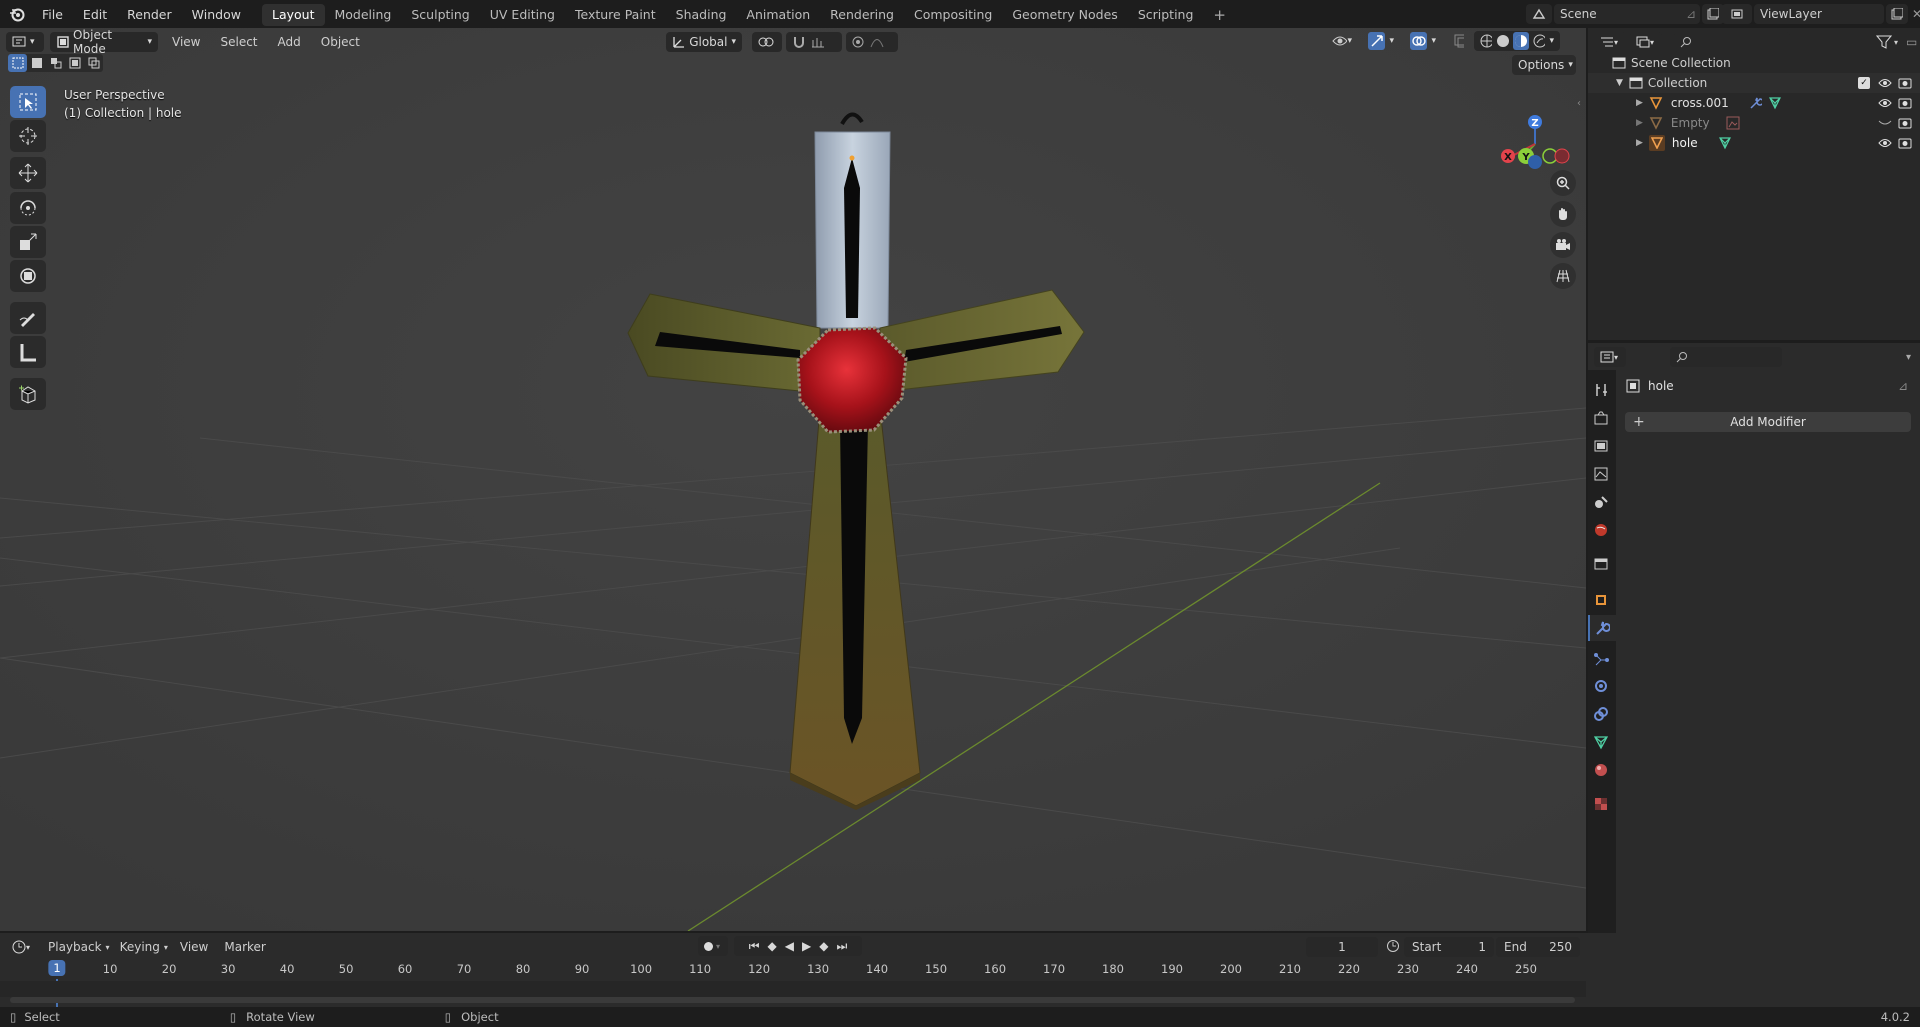 The image size is (1920, 1027). Describe the element at coordinates (1601, 419) in the screenshot. I see `render-tab-icon` at that location.